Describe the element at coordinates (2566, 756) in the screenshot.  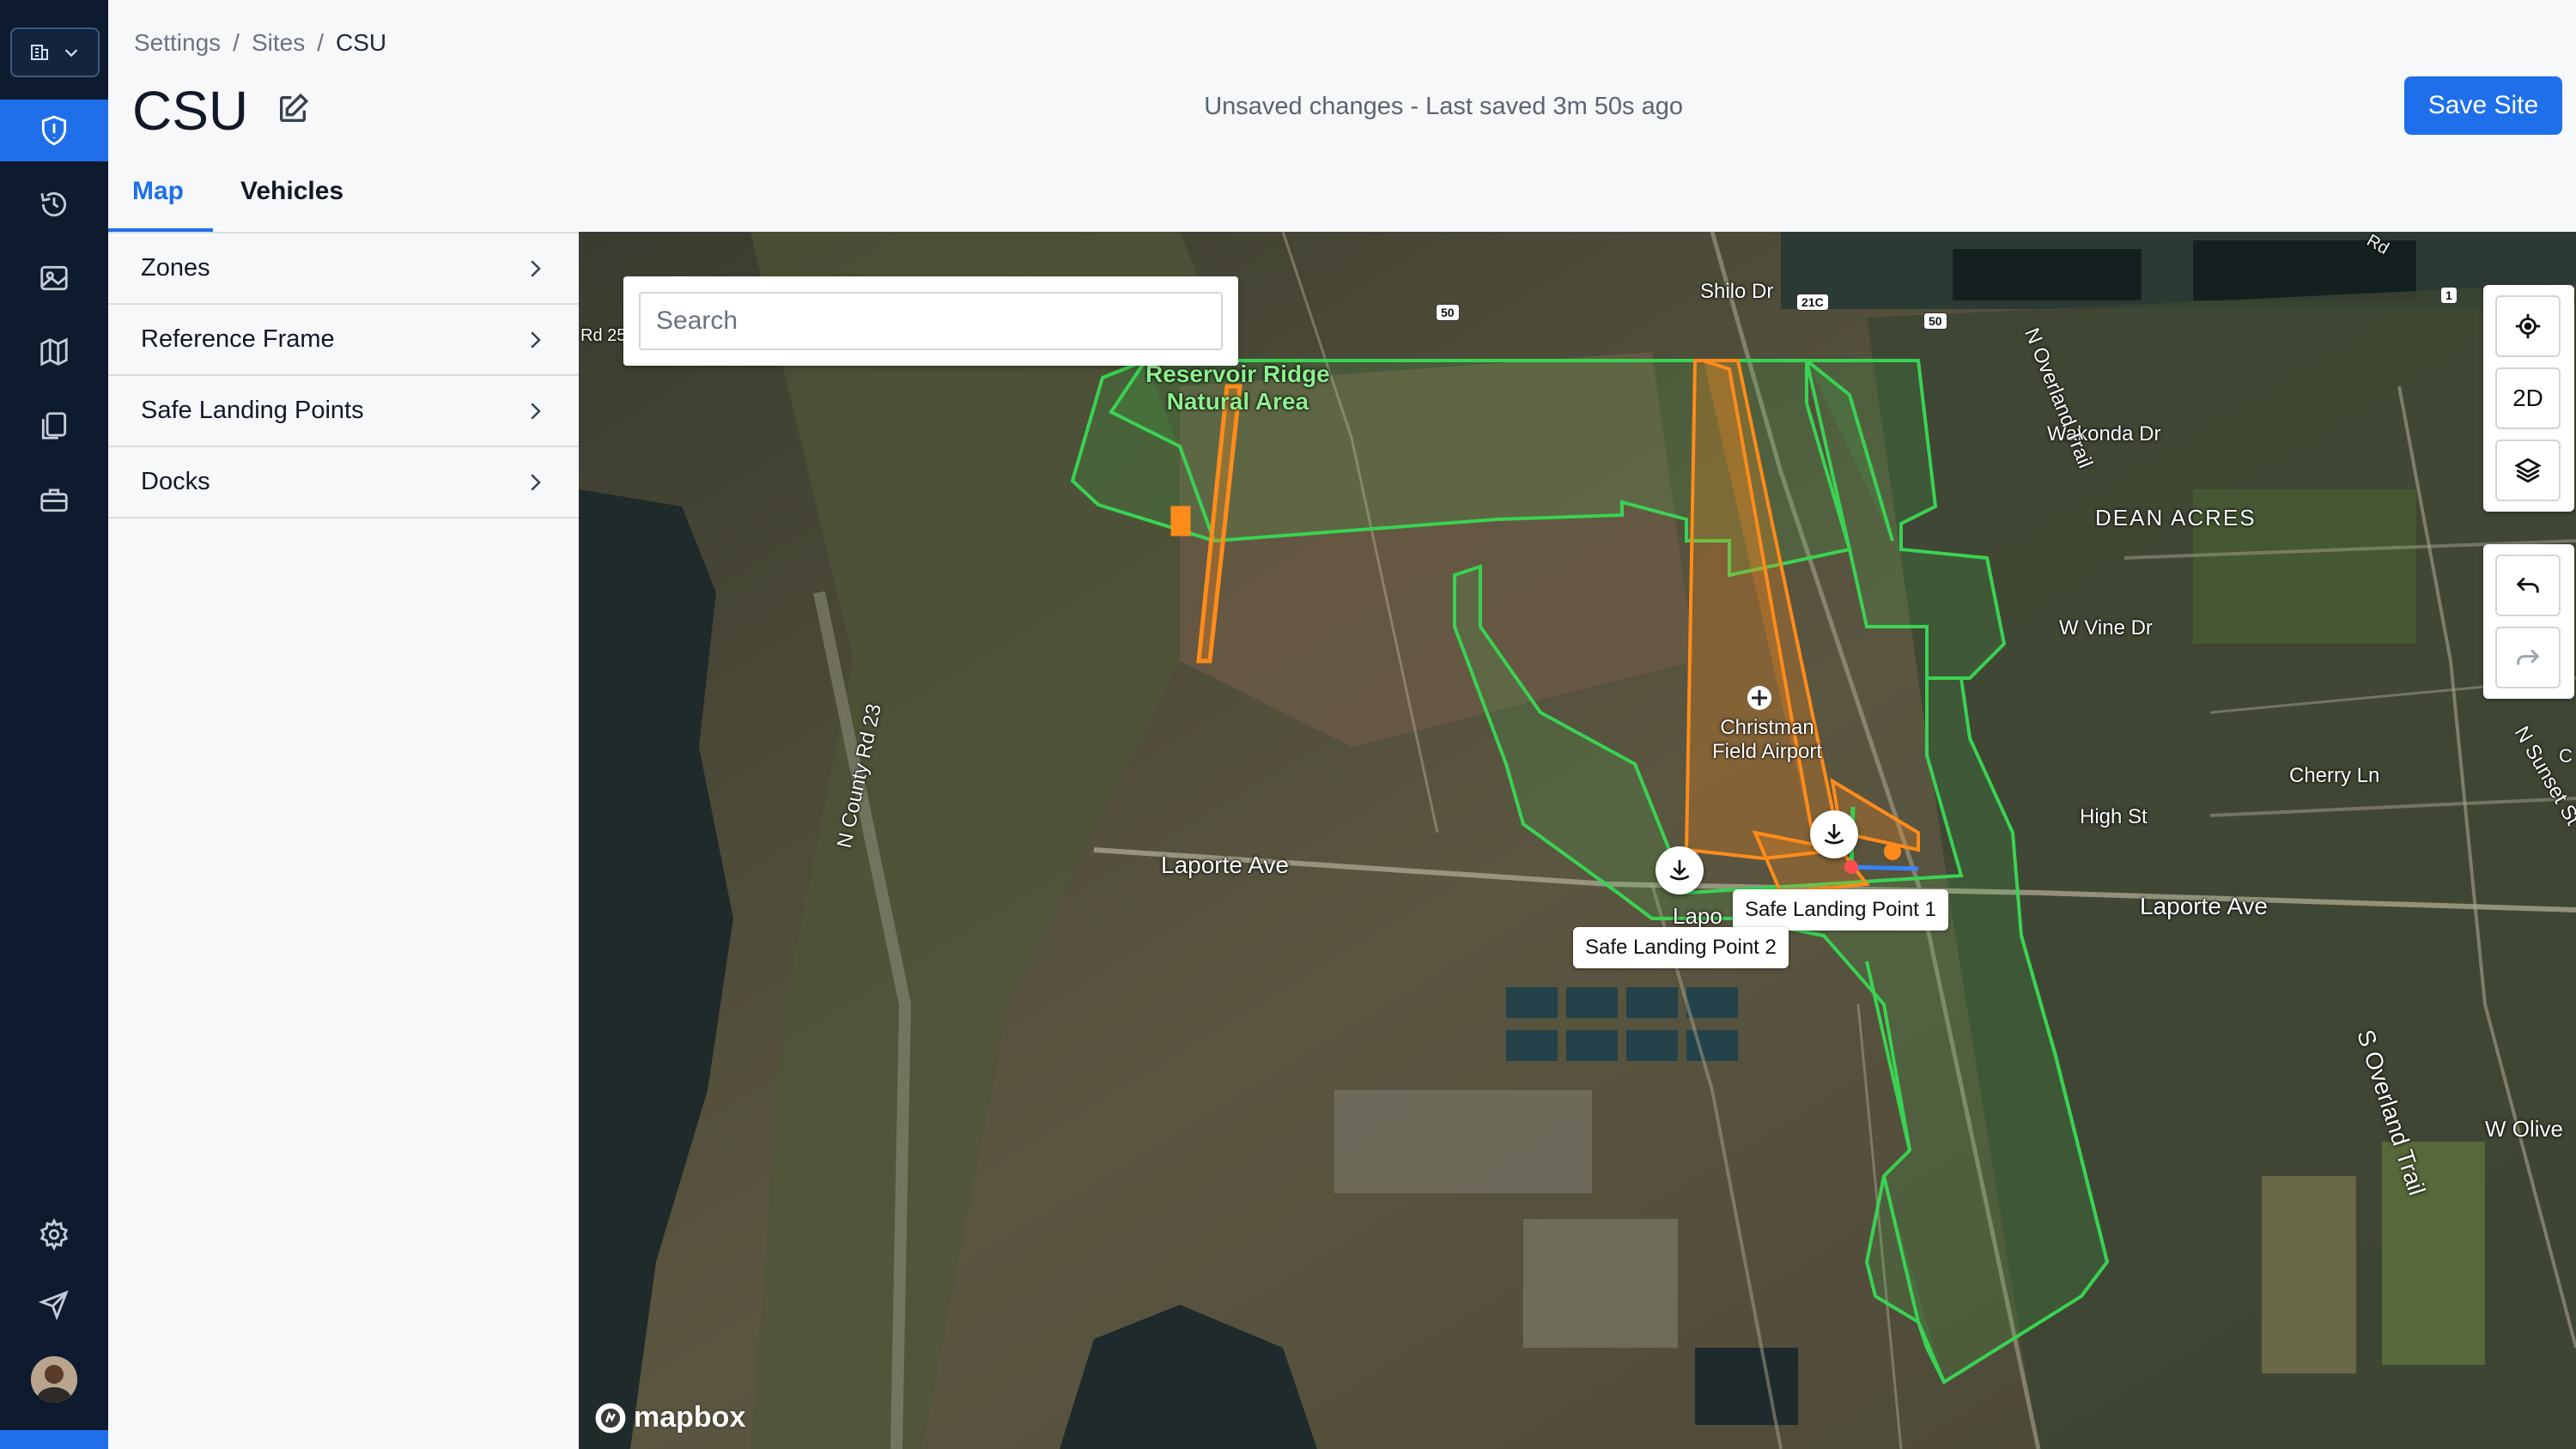
I see `map-label-c-right: C` at that location.